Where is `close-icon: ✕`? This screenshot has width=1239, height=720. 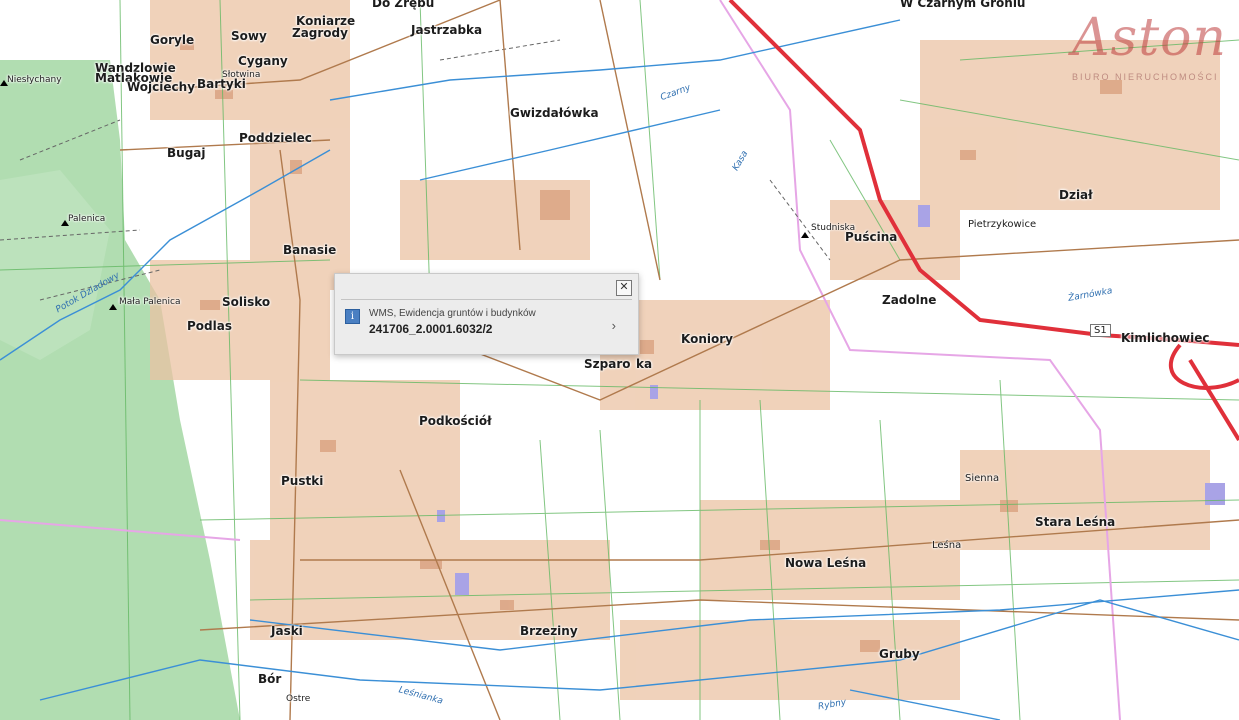 close-icon: ✕ is located at coordinates (624, 288).